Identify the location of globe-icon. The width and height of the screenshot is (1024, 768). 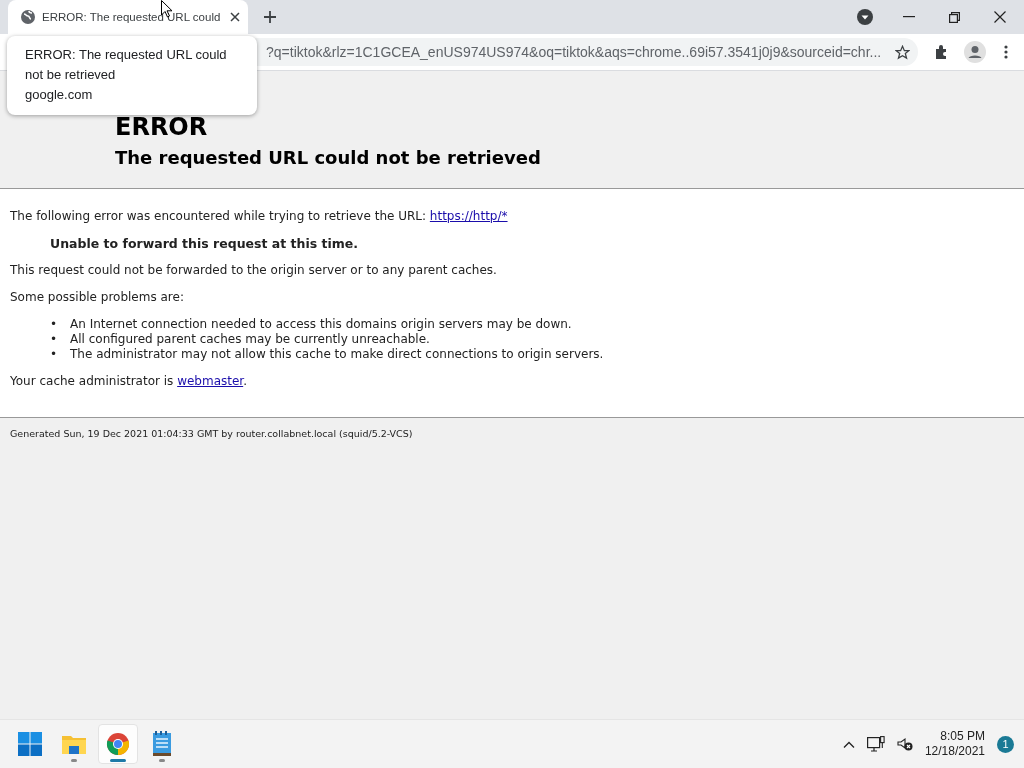
(28, 17).